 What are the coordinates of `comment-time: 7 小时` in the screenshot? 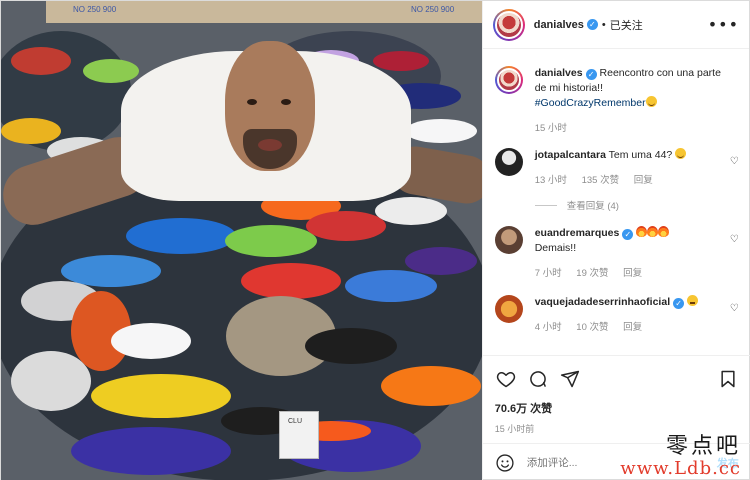 It's located at (548, 273).